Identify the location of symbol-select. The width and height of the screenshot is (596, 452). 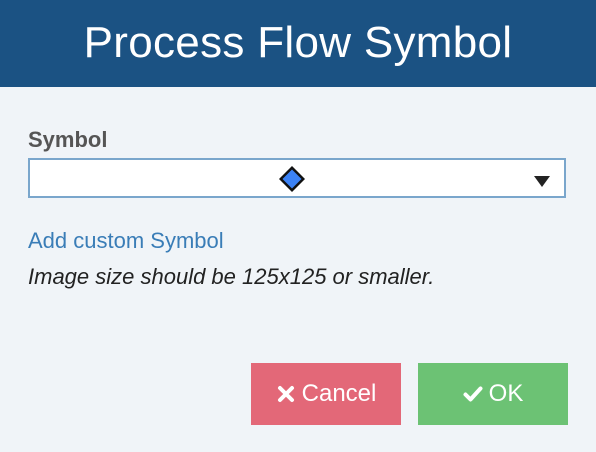
(297, 178).